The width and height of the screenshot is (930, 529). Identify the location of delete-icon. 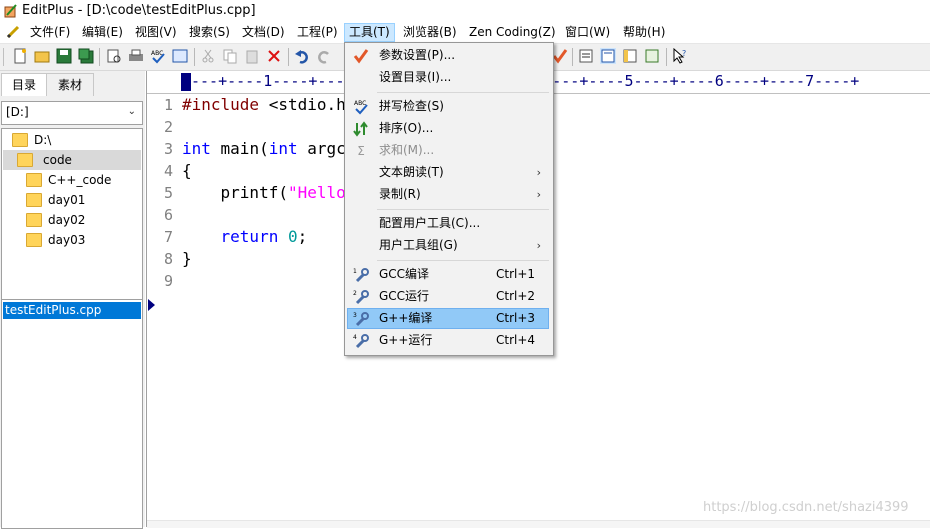
(274, 56).